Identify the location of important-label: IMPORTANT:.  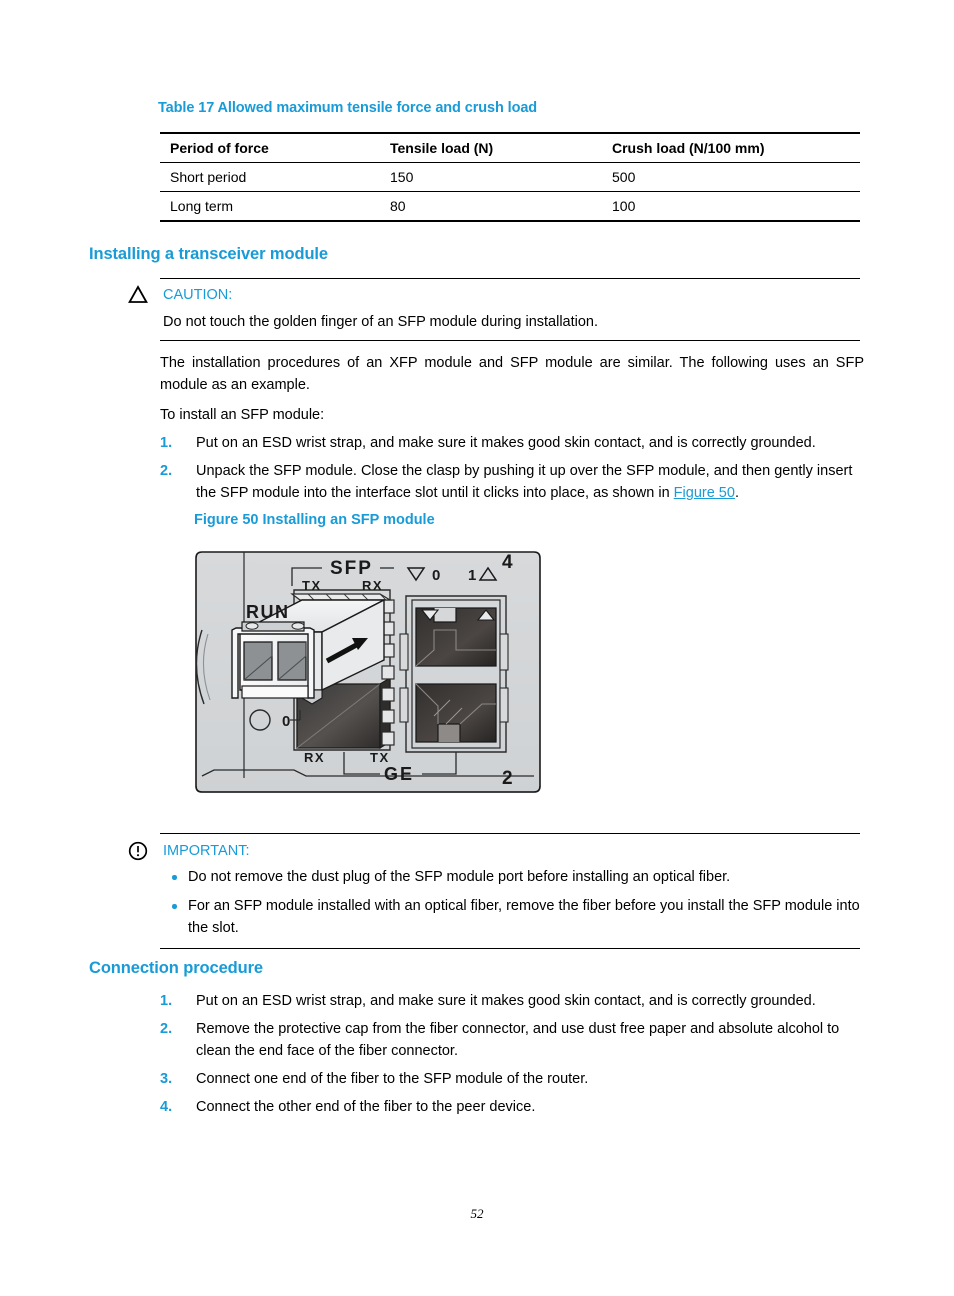
(206, 851).